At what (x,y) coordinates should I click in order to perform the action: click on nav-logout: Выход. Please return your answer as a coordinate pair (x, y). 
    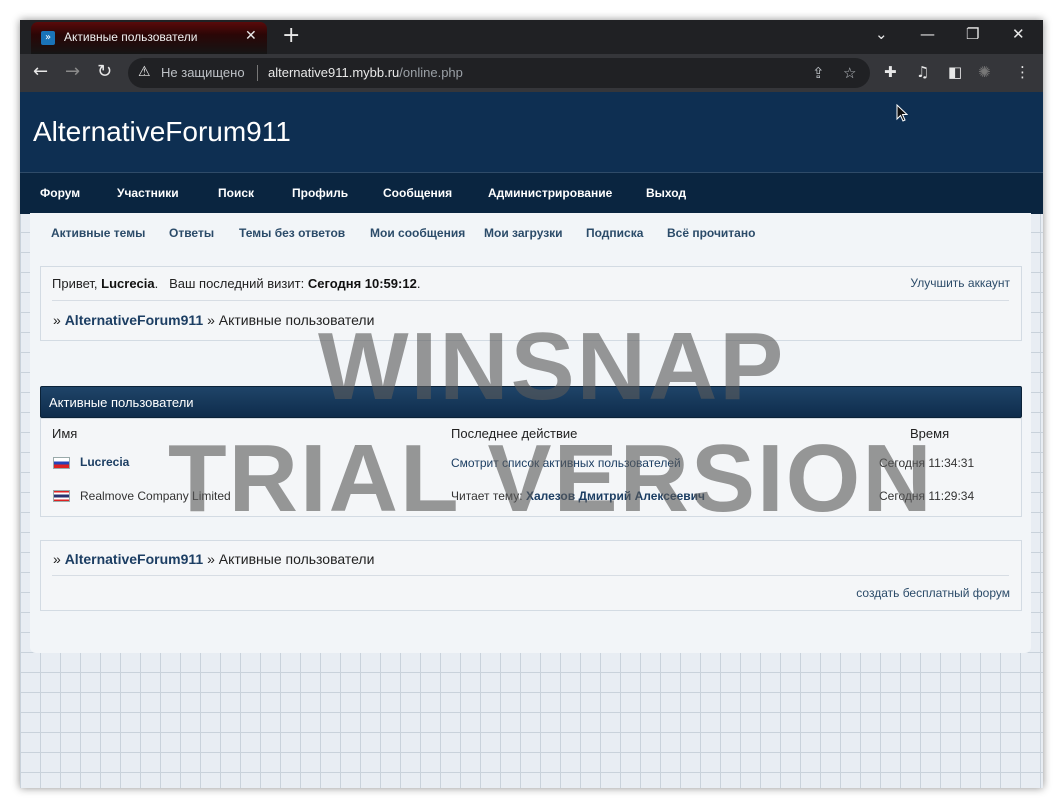
    Looking at the image, I should click on (666, 193).